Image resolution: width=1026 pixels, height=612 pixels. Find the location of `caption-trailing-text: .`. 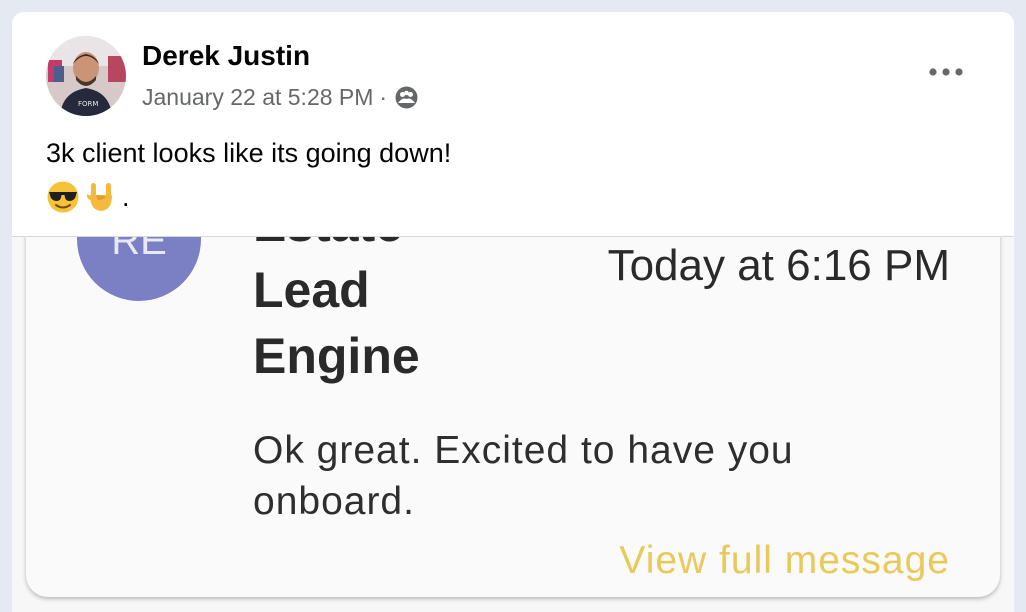

caption-trailing-text: . is located at coordinates (126, 196).